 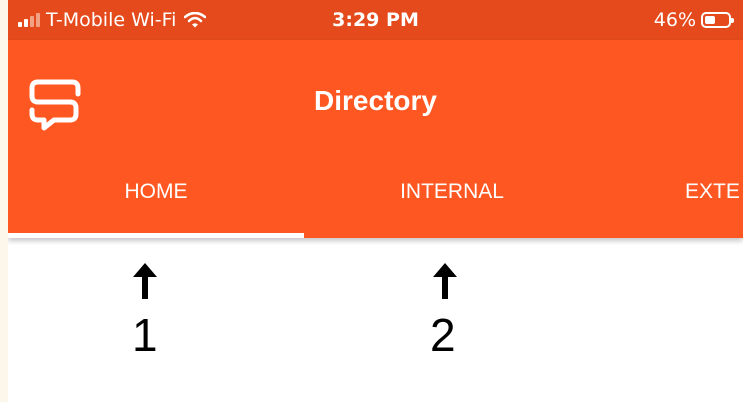 I want to click on tab-home: HOME, so click(x=156, y=192).